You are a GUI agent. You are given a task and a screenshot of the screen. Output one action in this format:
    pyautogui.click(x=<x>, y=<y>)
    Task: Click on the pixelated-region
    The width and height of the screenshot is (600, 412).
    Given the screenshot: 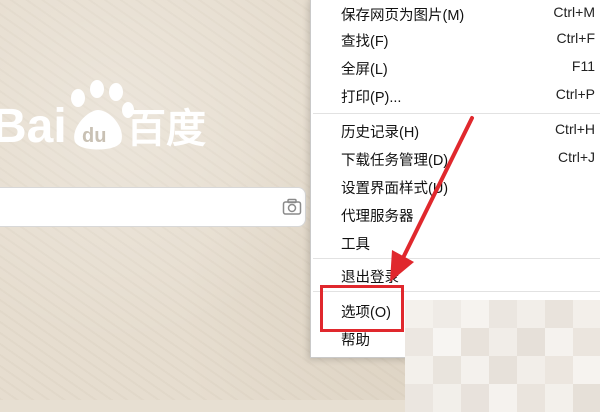 What is the action you would take?
    pyautogui.click(x=502, y=356)
    